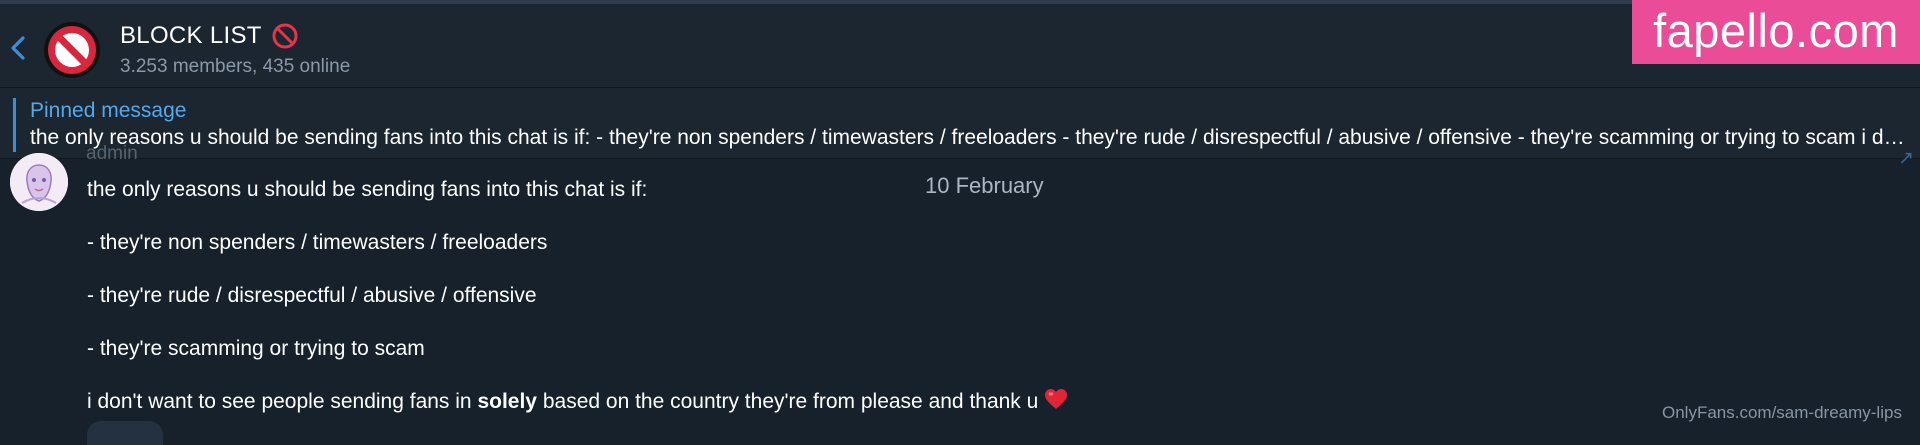  What do you see at coordinates (125, 433) in the screenshot?
I see `reaction-pill` at bounding box center [125, 433].